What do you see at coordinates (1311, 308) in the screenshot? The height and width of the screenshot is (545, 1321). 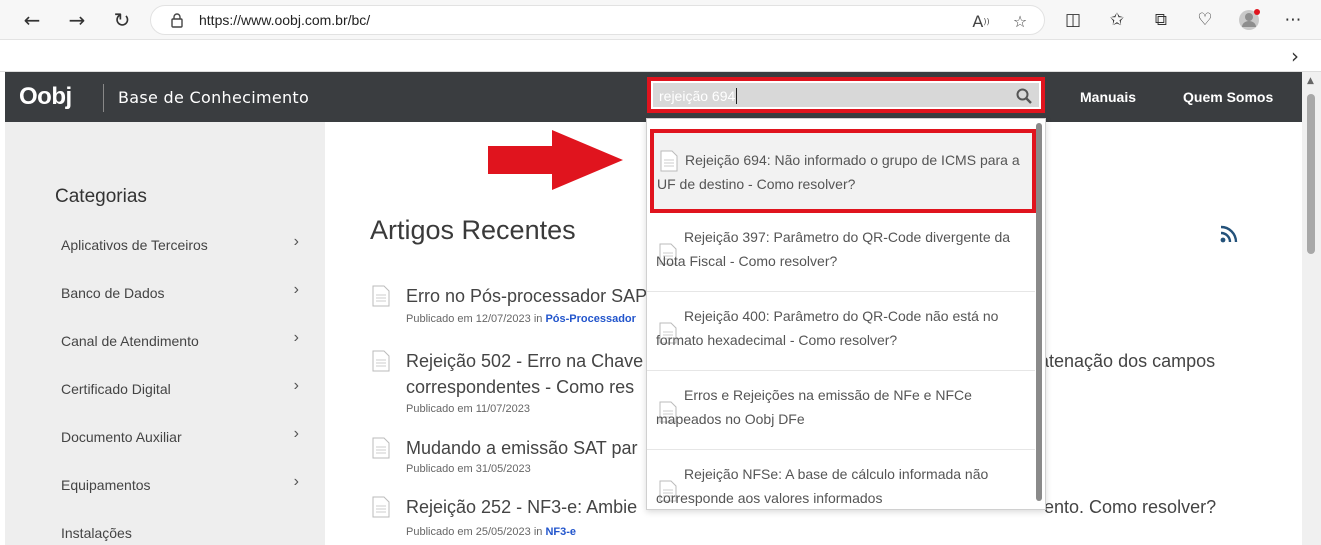 I see `page-scrollbar: ▲` at bounding box center [1311, 308].